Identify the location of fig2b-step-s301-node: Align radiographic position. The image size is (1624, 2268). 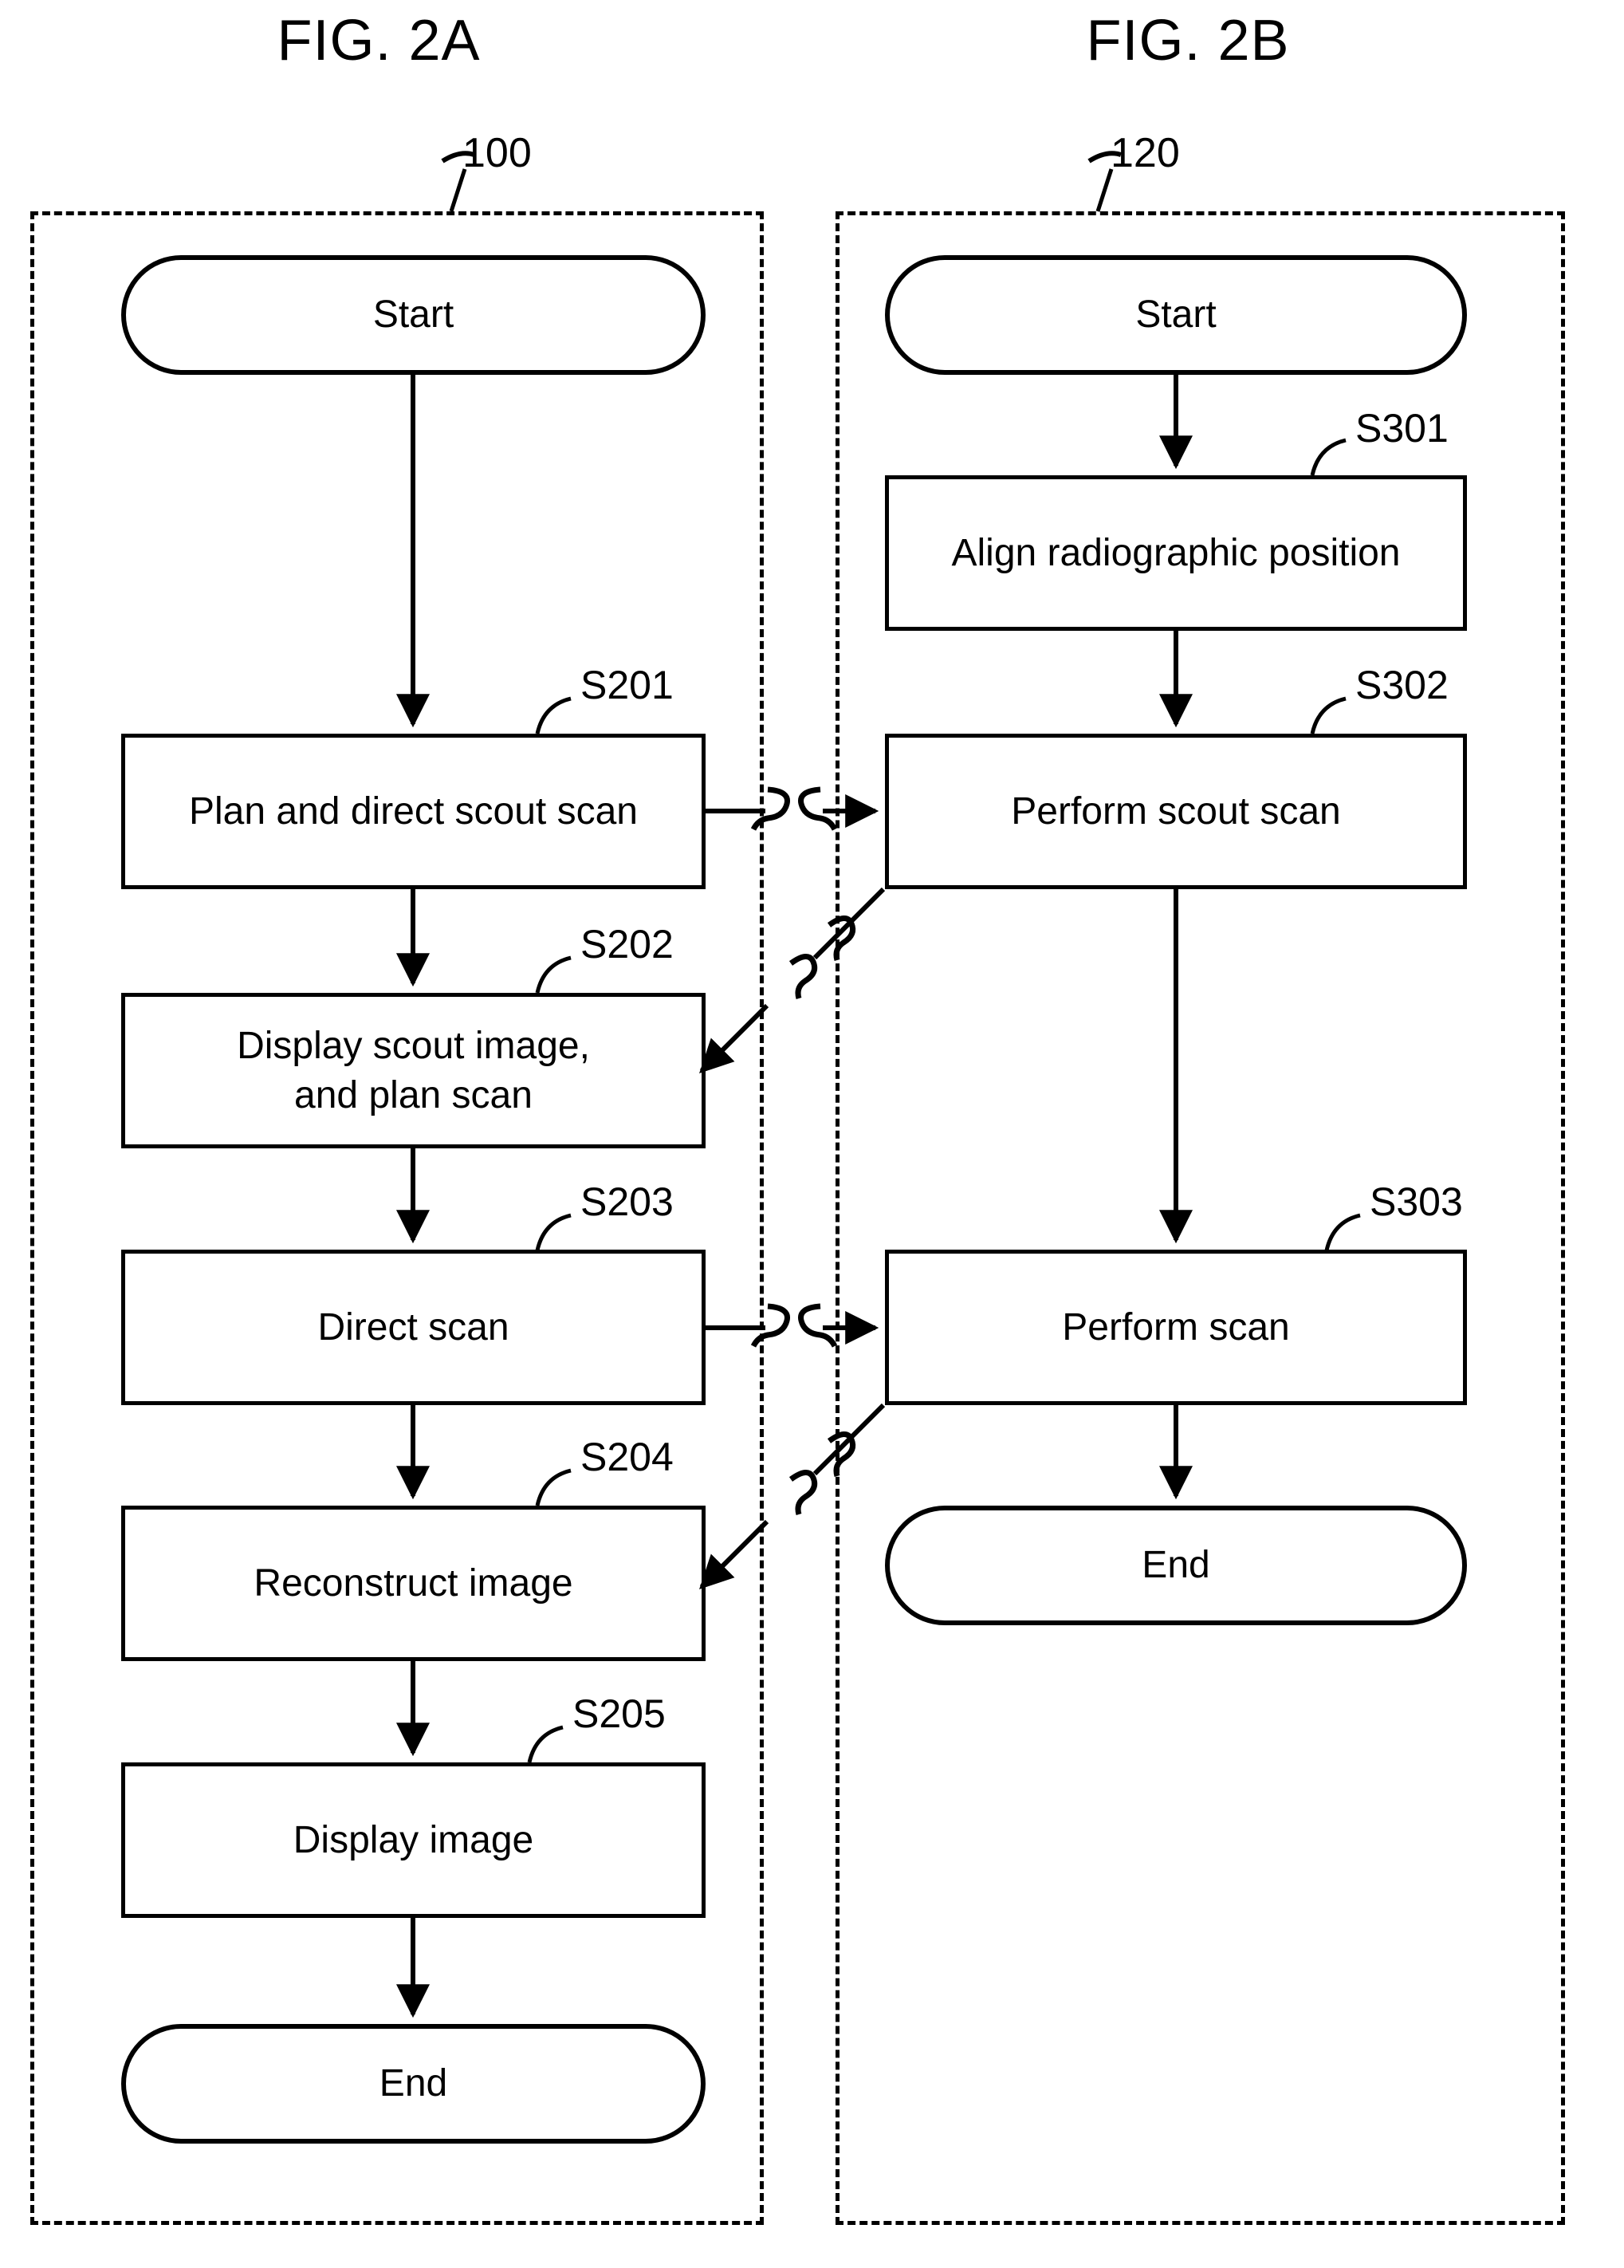
(1176, 553).